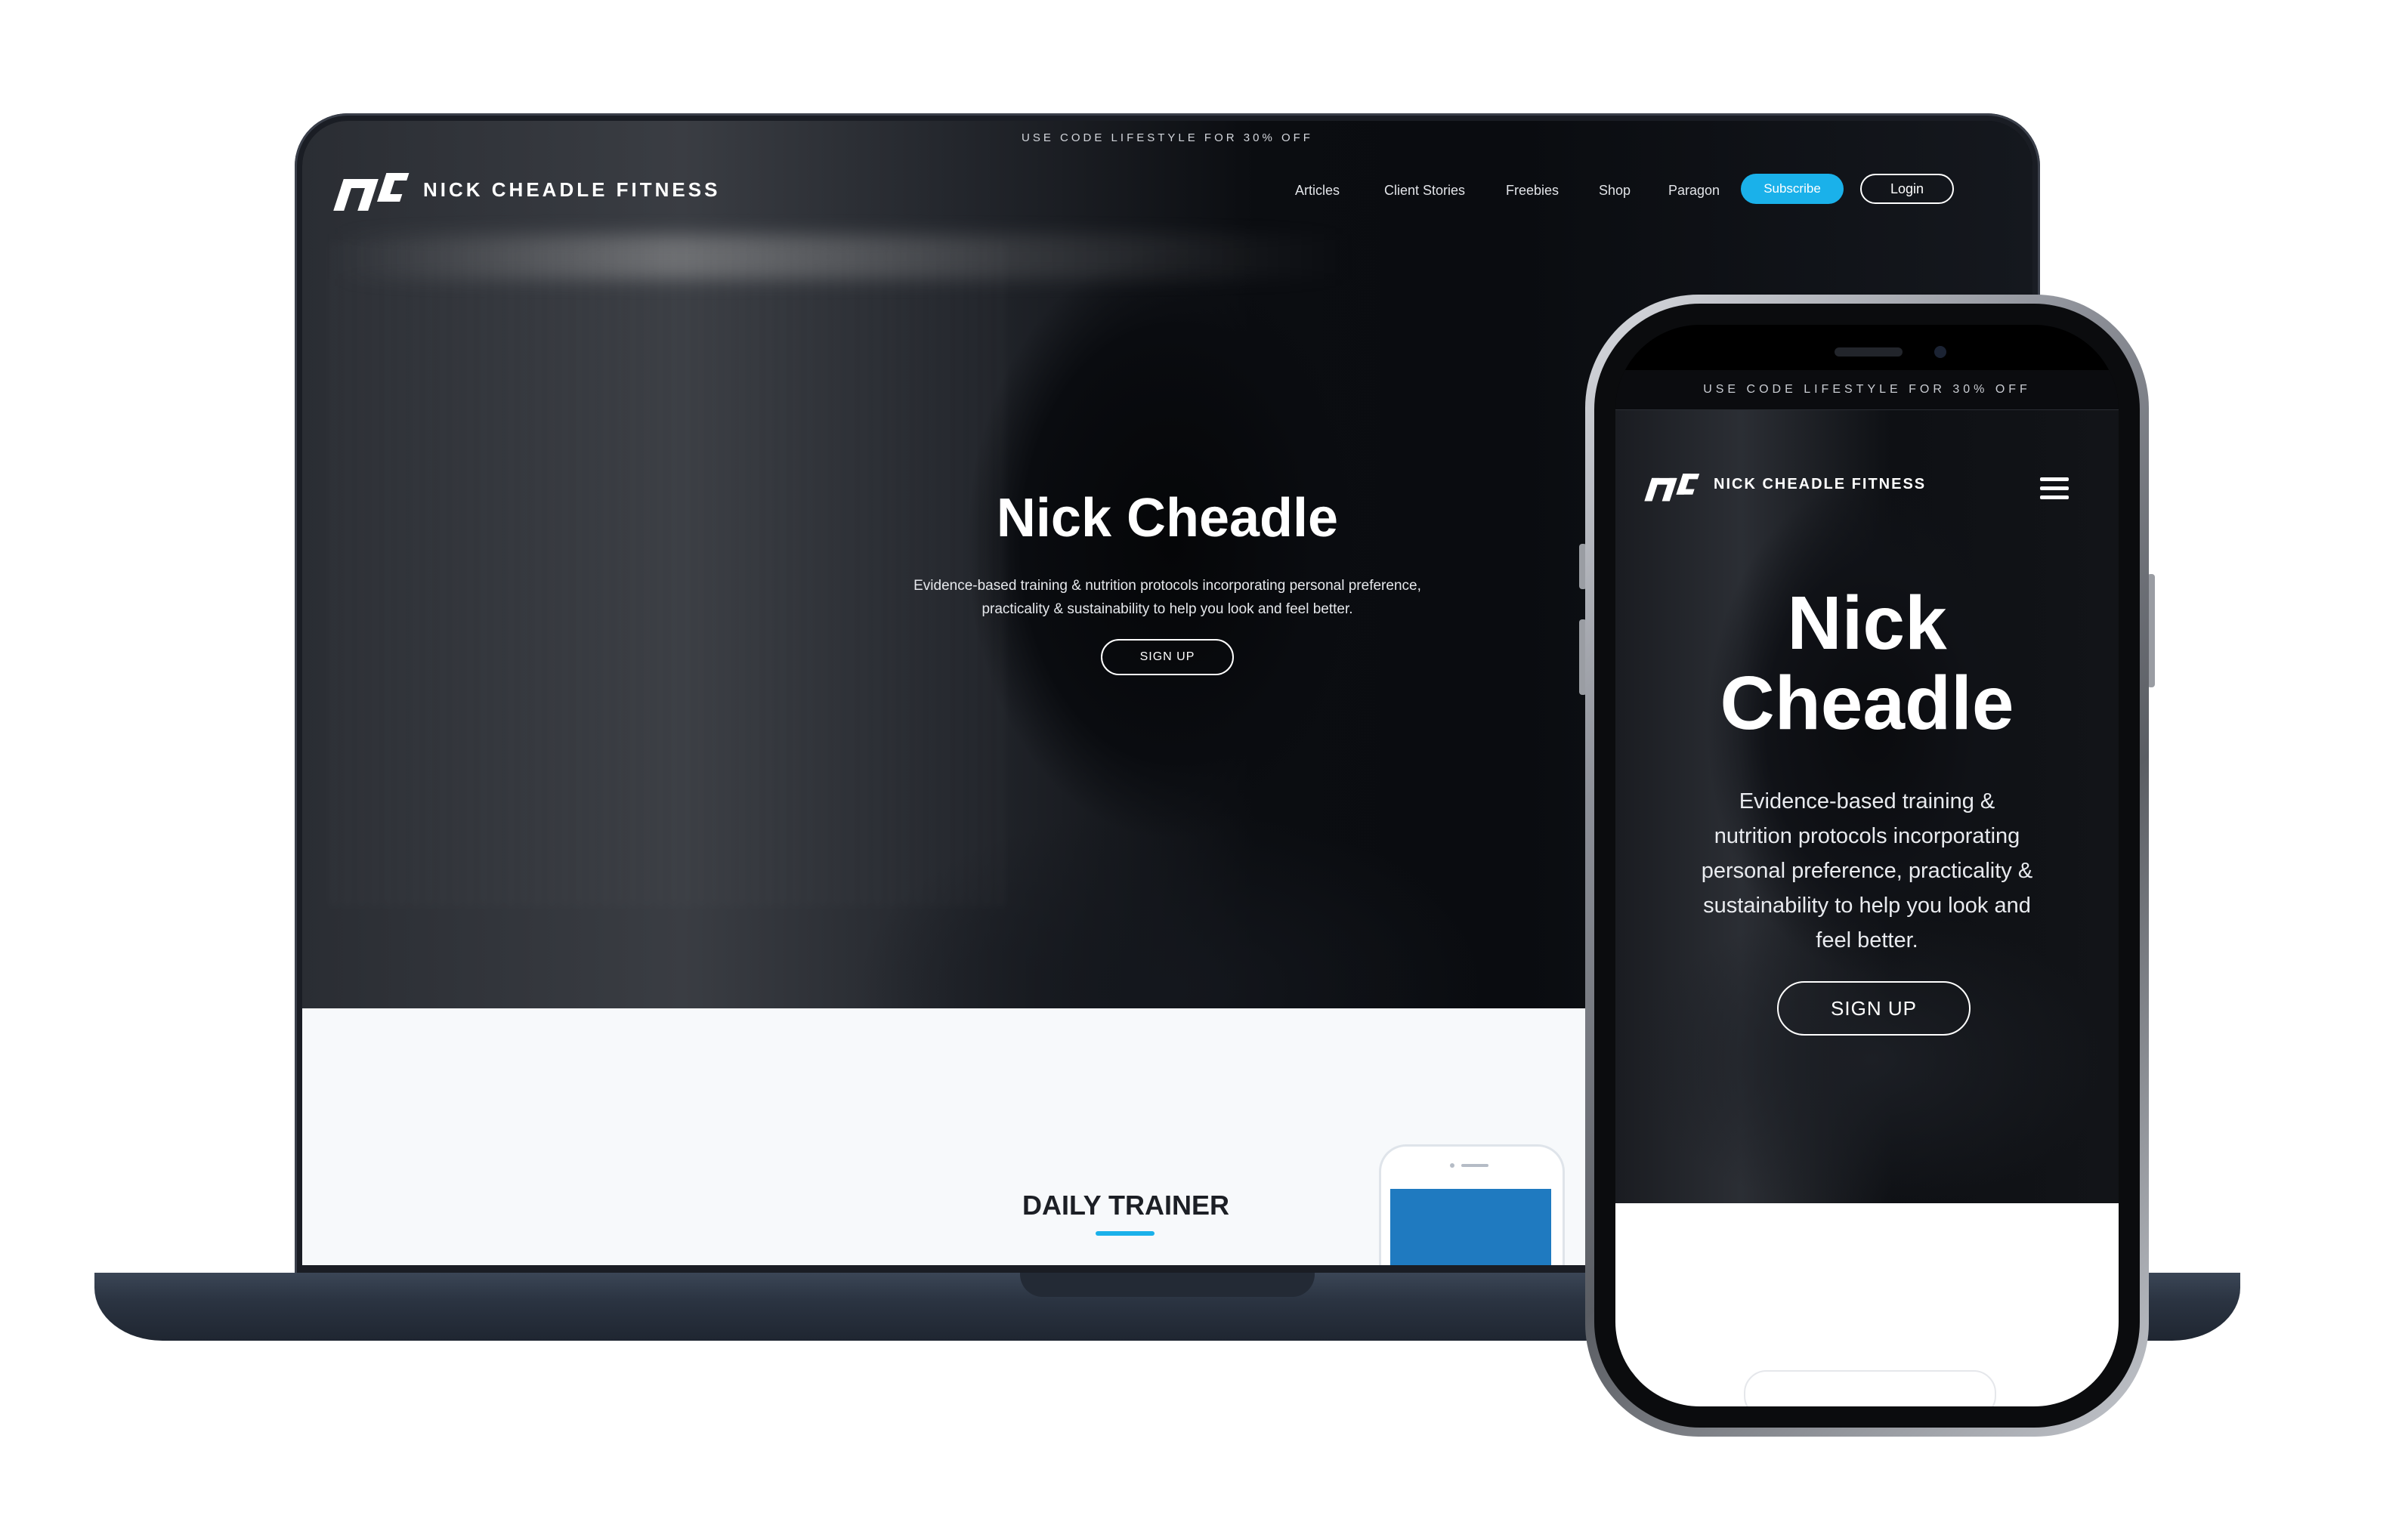 Image resolution: width=2408 pixels, height=1525 pixels. Describe the element at coordinates (1874, 1009) in the screenshot. I see `mobile-sign-up-button: SIGN UP` at that location.